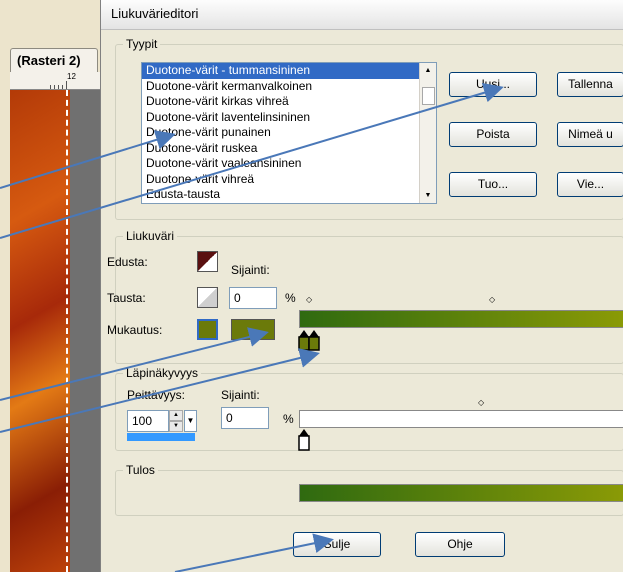  I want to click on gradient-type-item: Duotone-värit vaaleansininen, so click(289, 164).